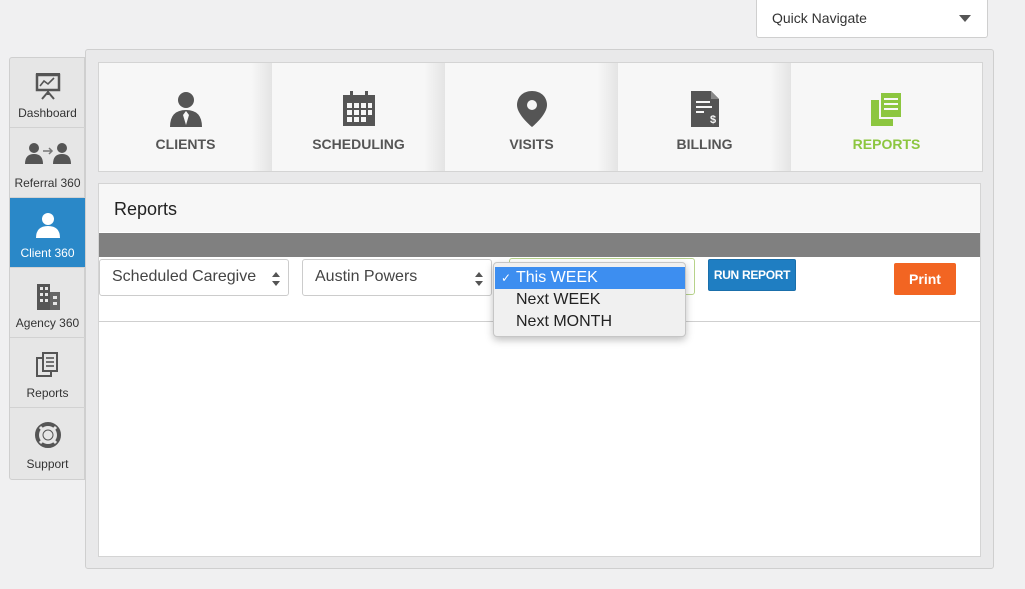  What do you see at coordinates (819, 18) in the screenshot?
I see `quick-navigate-label: Quick Navigate` at bounding box center [819, 18].